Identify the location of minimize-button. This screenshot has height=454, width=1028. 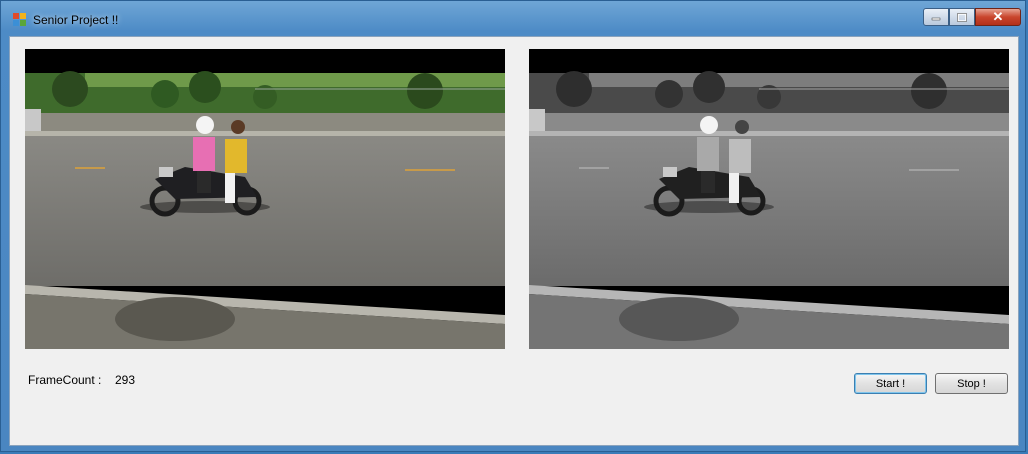
(936, 17).